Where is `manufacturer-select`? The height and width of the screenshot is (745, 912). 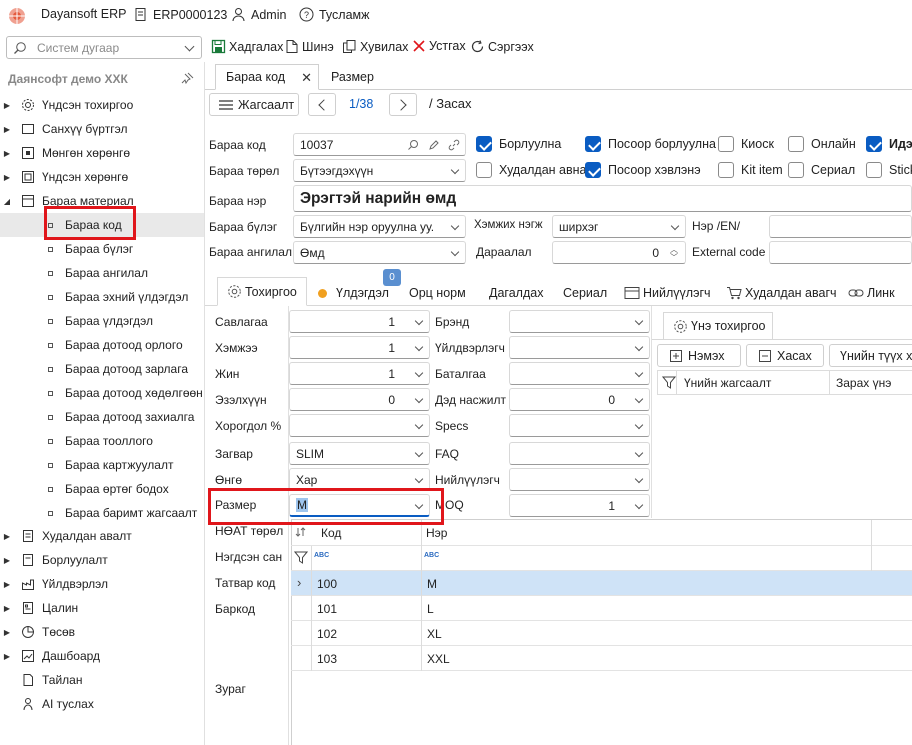
manufacturer-select is located at coordinates (579, 347).